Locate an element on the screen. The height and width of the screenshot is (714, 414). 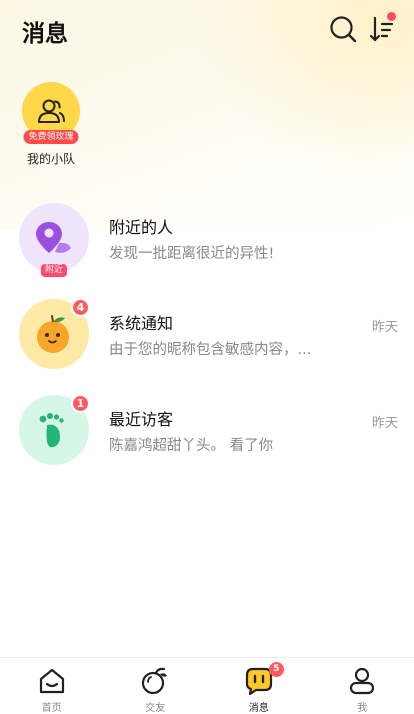
home-icon is located at coordinates (52, 681).